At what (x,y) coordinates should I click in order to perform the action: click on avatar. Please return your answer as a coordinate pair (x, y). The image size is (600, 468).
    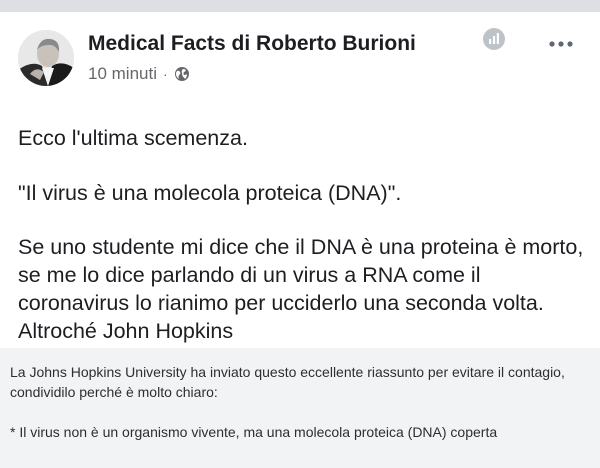
    Looking at the image, I should click on (46, 58).